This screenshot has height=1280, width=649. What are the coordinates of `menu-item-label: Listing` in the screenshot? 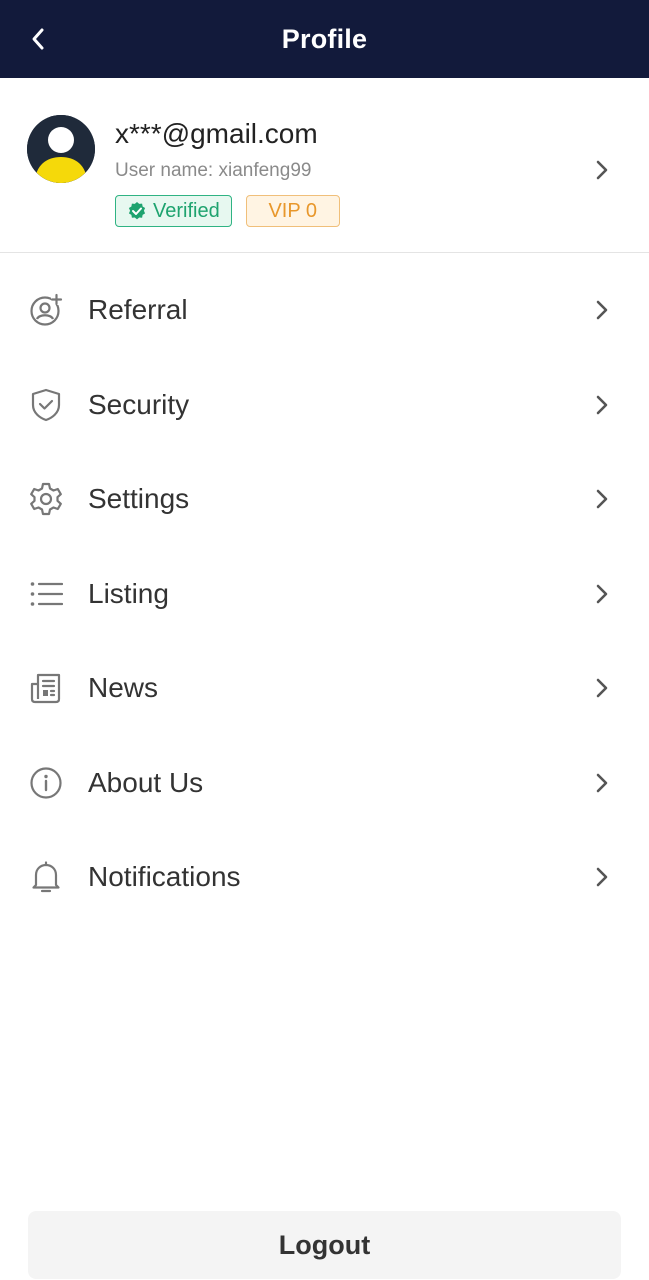 It's located at (128, 593).